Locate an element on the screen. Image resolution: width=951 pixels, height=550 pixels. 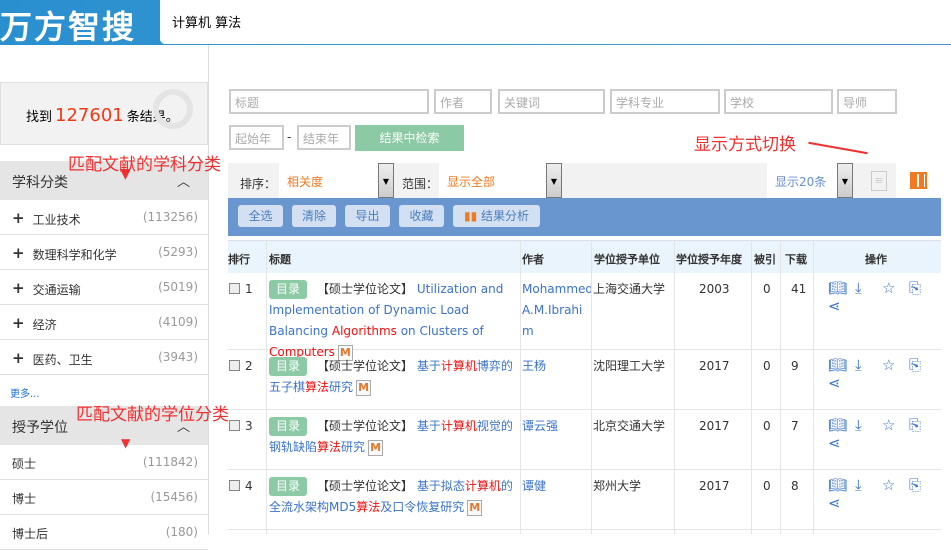
author-link: 谭健 is located at coordinates (558, 486).